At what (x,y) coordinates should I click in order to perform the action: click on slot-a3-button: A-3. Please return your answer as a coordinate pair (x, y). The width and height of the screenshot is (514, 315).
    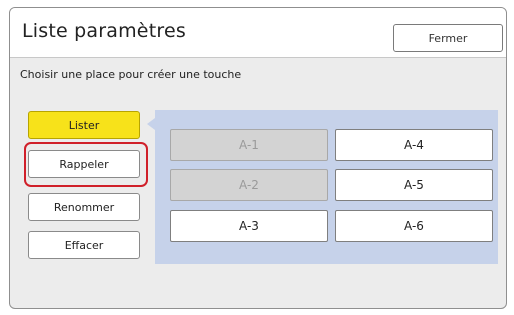
    Looking at the image, I should click on (249, 226).